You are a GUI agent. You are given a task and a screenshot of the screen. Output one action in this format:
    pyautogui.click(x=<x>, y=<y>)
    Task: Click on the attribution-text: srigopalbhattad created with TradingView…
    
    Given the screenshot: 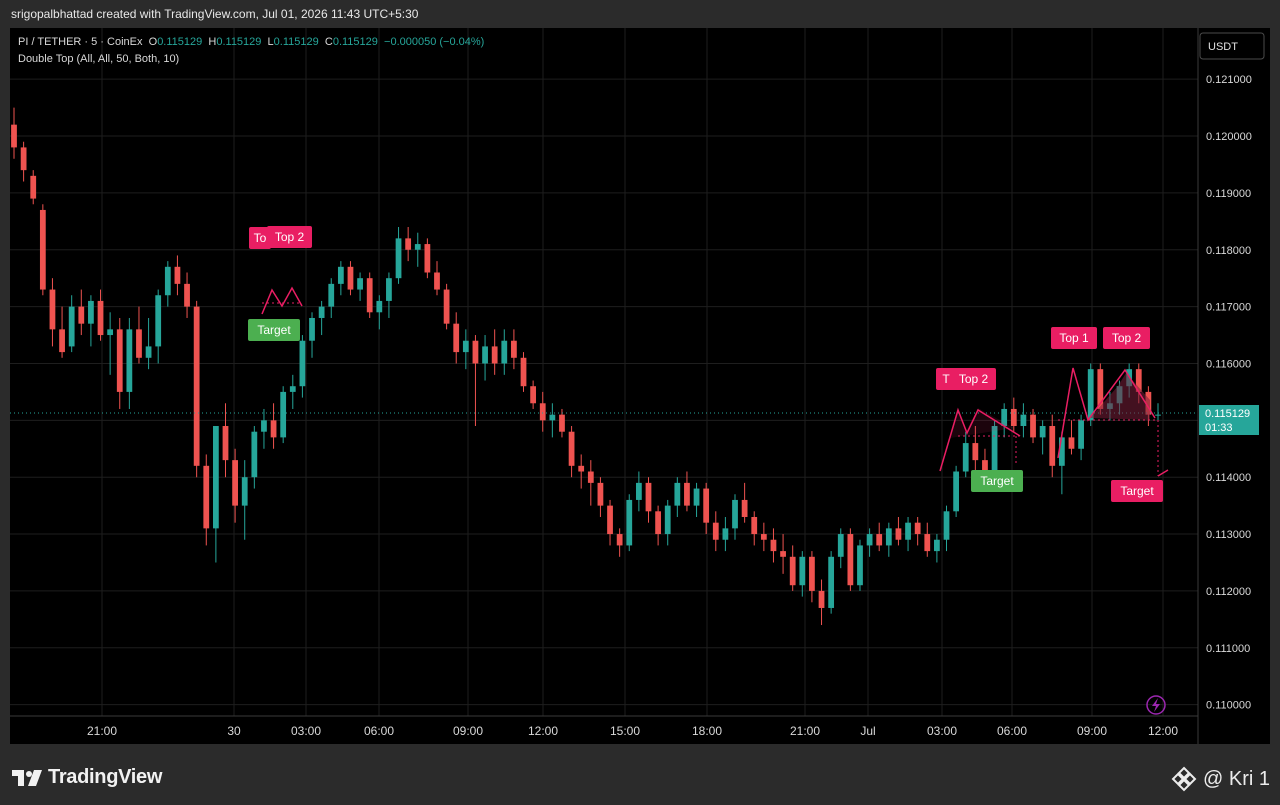 What is the action you would take?
    pyautogui.click(x=215, y=14)
    